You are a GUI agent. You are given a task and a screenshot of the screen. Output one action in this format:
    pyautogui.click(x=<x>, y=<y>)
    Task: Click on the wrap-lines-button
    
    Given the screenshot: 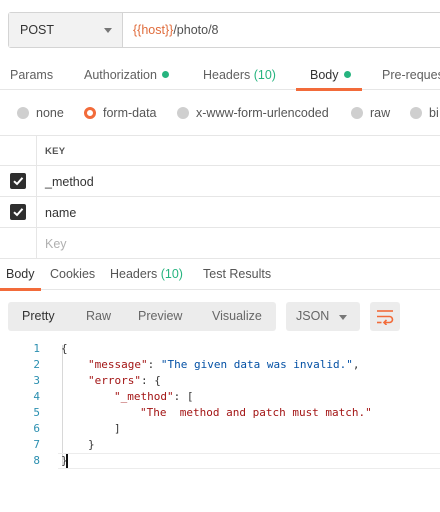 What is the action you would take?
    pyautogui.click(x=385, y=316)
    